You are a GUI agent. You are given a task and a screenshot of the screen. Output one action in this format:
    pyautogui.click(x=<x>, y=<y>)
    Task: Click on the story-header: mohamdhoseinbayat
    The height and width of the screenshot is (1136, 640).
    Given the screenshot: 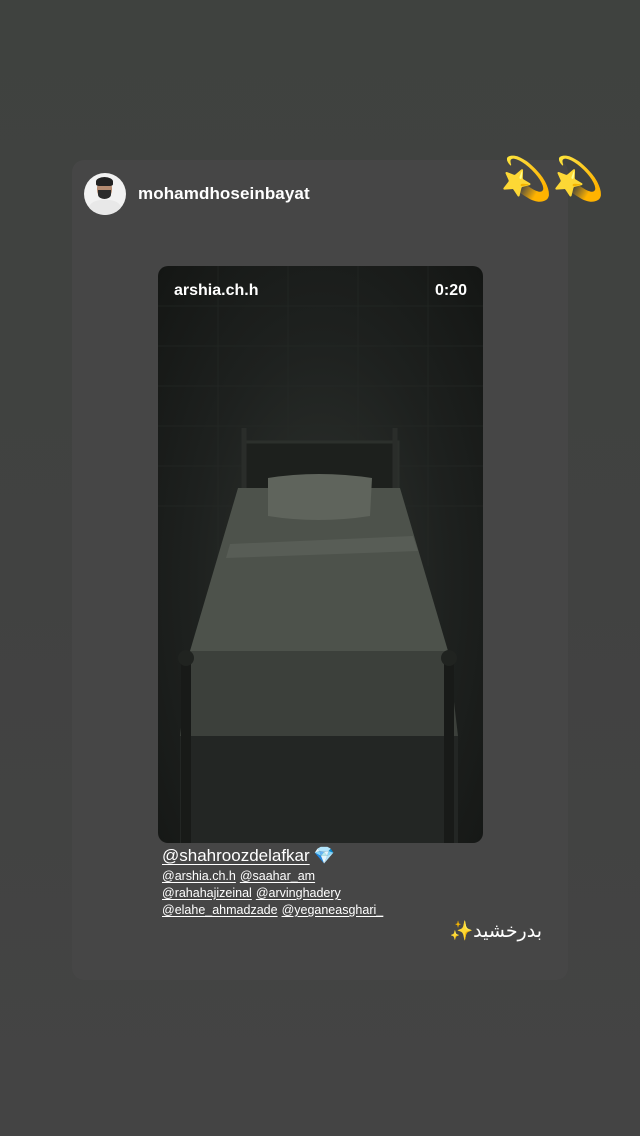 What is the action you would take?
    pyautogui.click(x=197, y=194)
    